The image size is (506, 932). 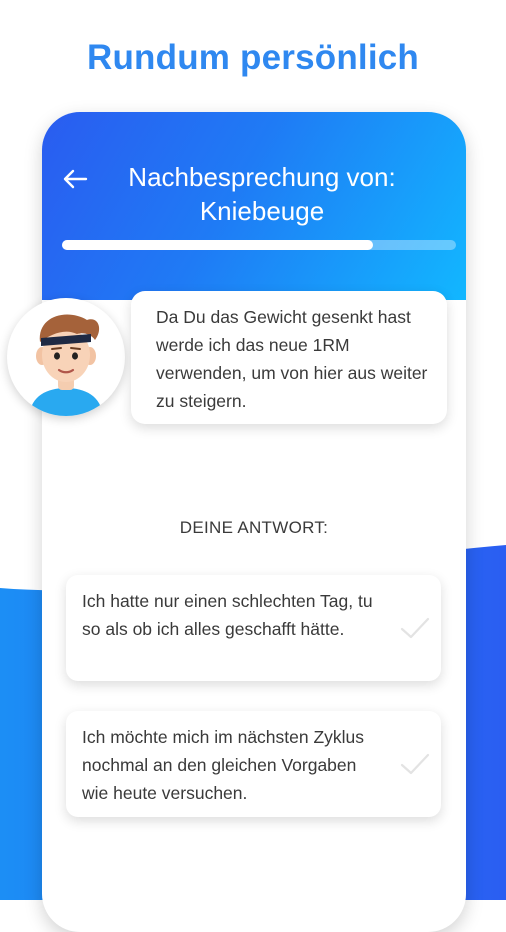 I want to click on arrow-left-icon, so click(x=75, y=179).